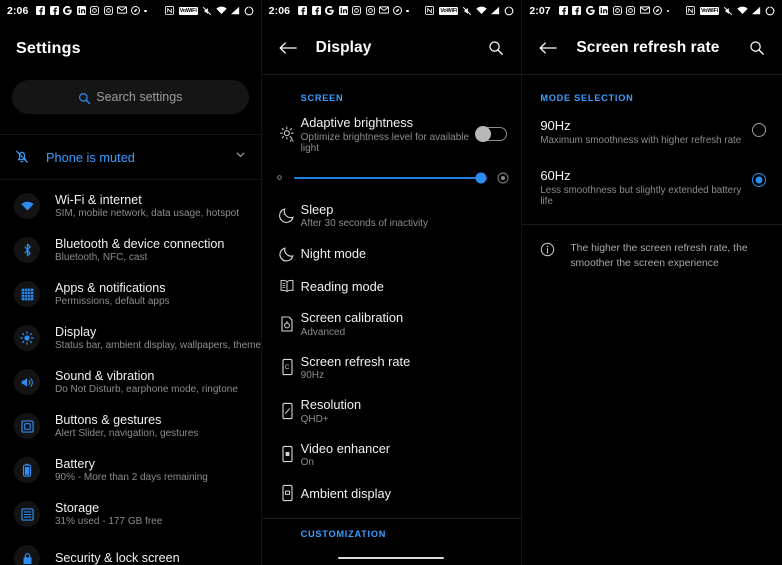 This screenshot has height=565, width=782. What do you see at coordinates (27, 338) in the screenshot?
I see `brightness-icon` at bounding box center [27, 338].